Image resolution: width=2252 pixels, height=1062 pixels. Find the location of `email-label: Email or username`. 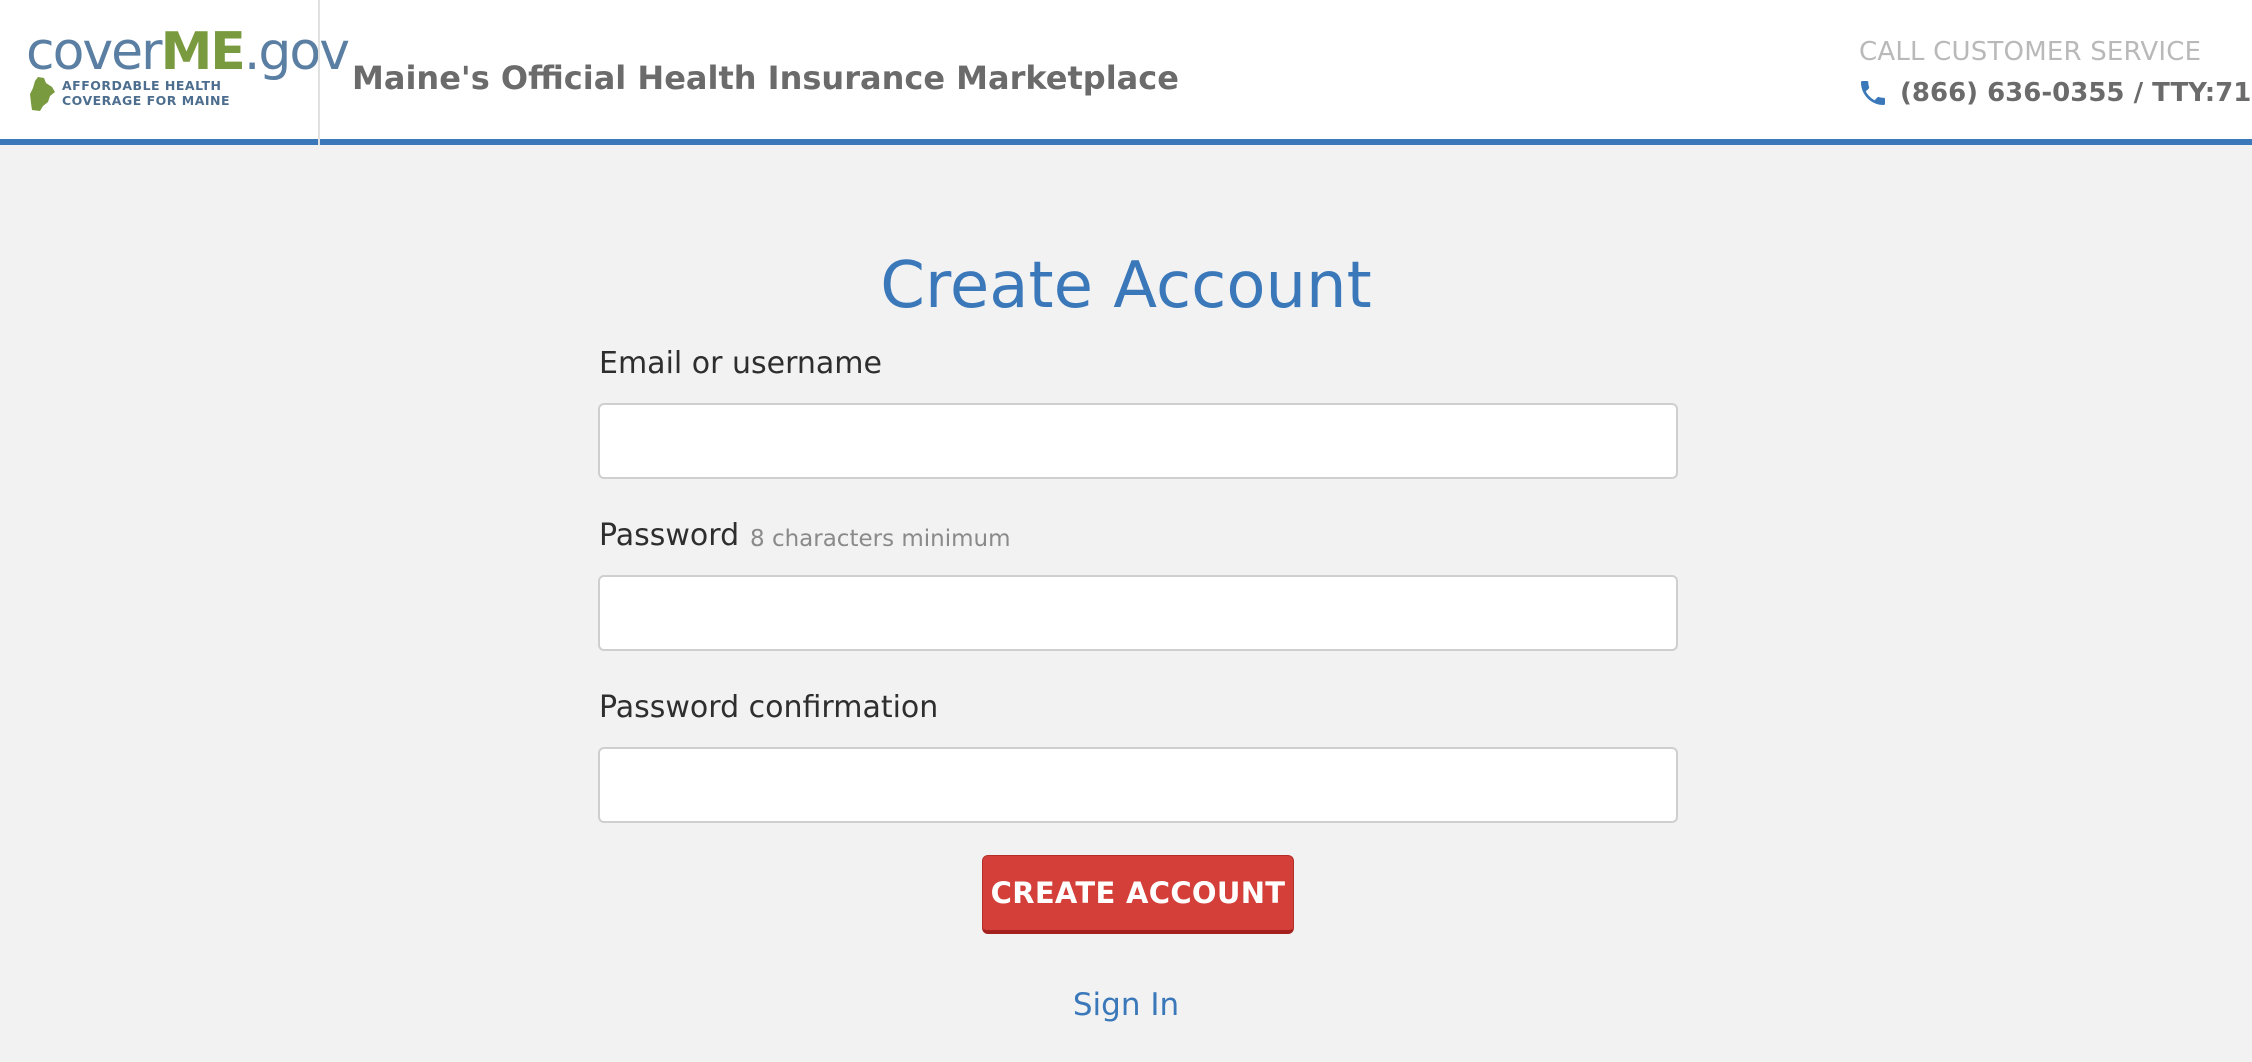

email-label: Email or username is located at coordinates (740, 363).